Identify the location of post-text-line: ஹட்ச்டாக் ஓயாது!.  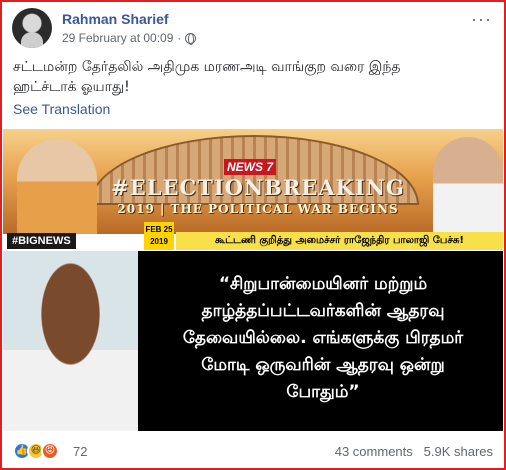
(71, 87).